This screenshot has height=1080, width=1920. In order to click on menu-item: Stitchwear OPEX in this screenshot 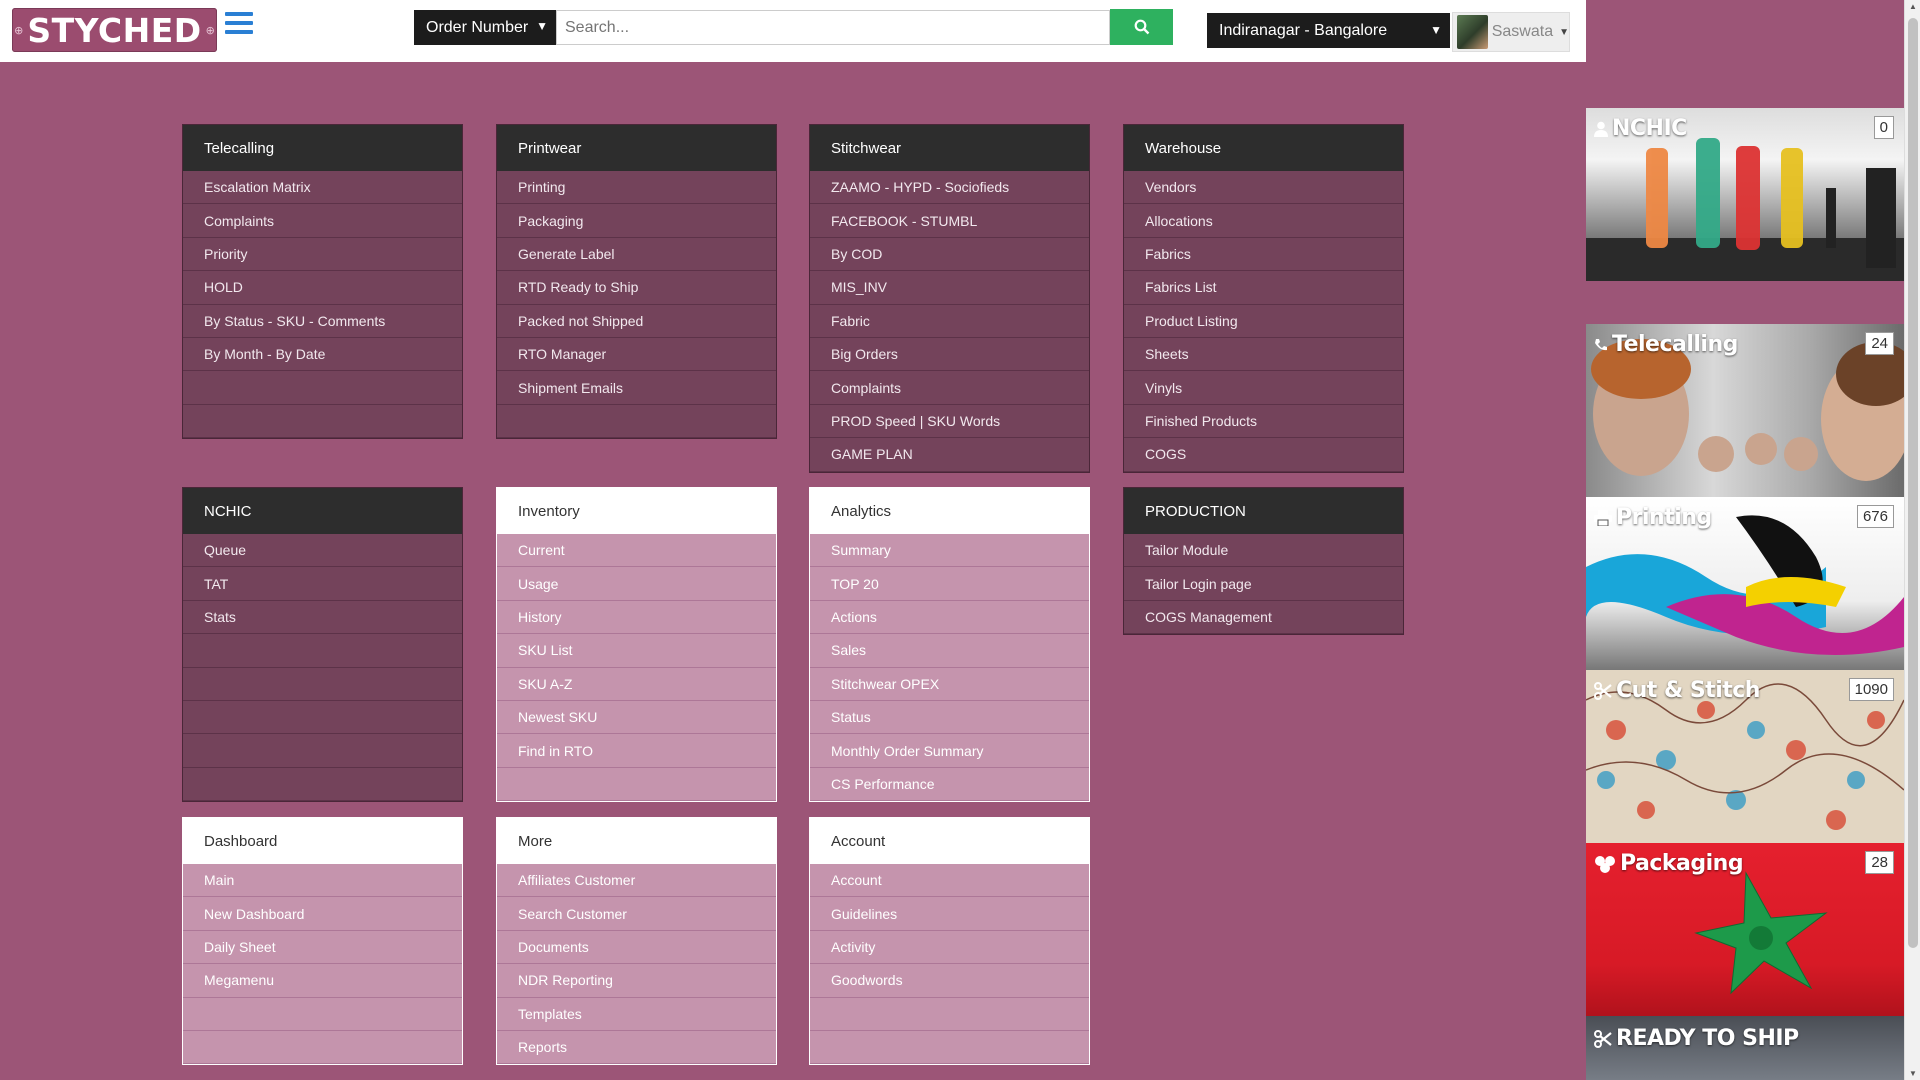, I will do `click(949, 684)`.